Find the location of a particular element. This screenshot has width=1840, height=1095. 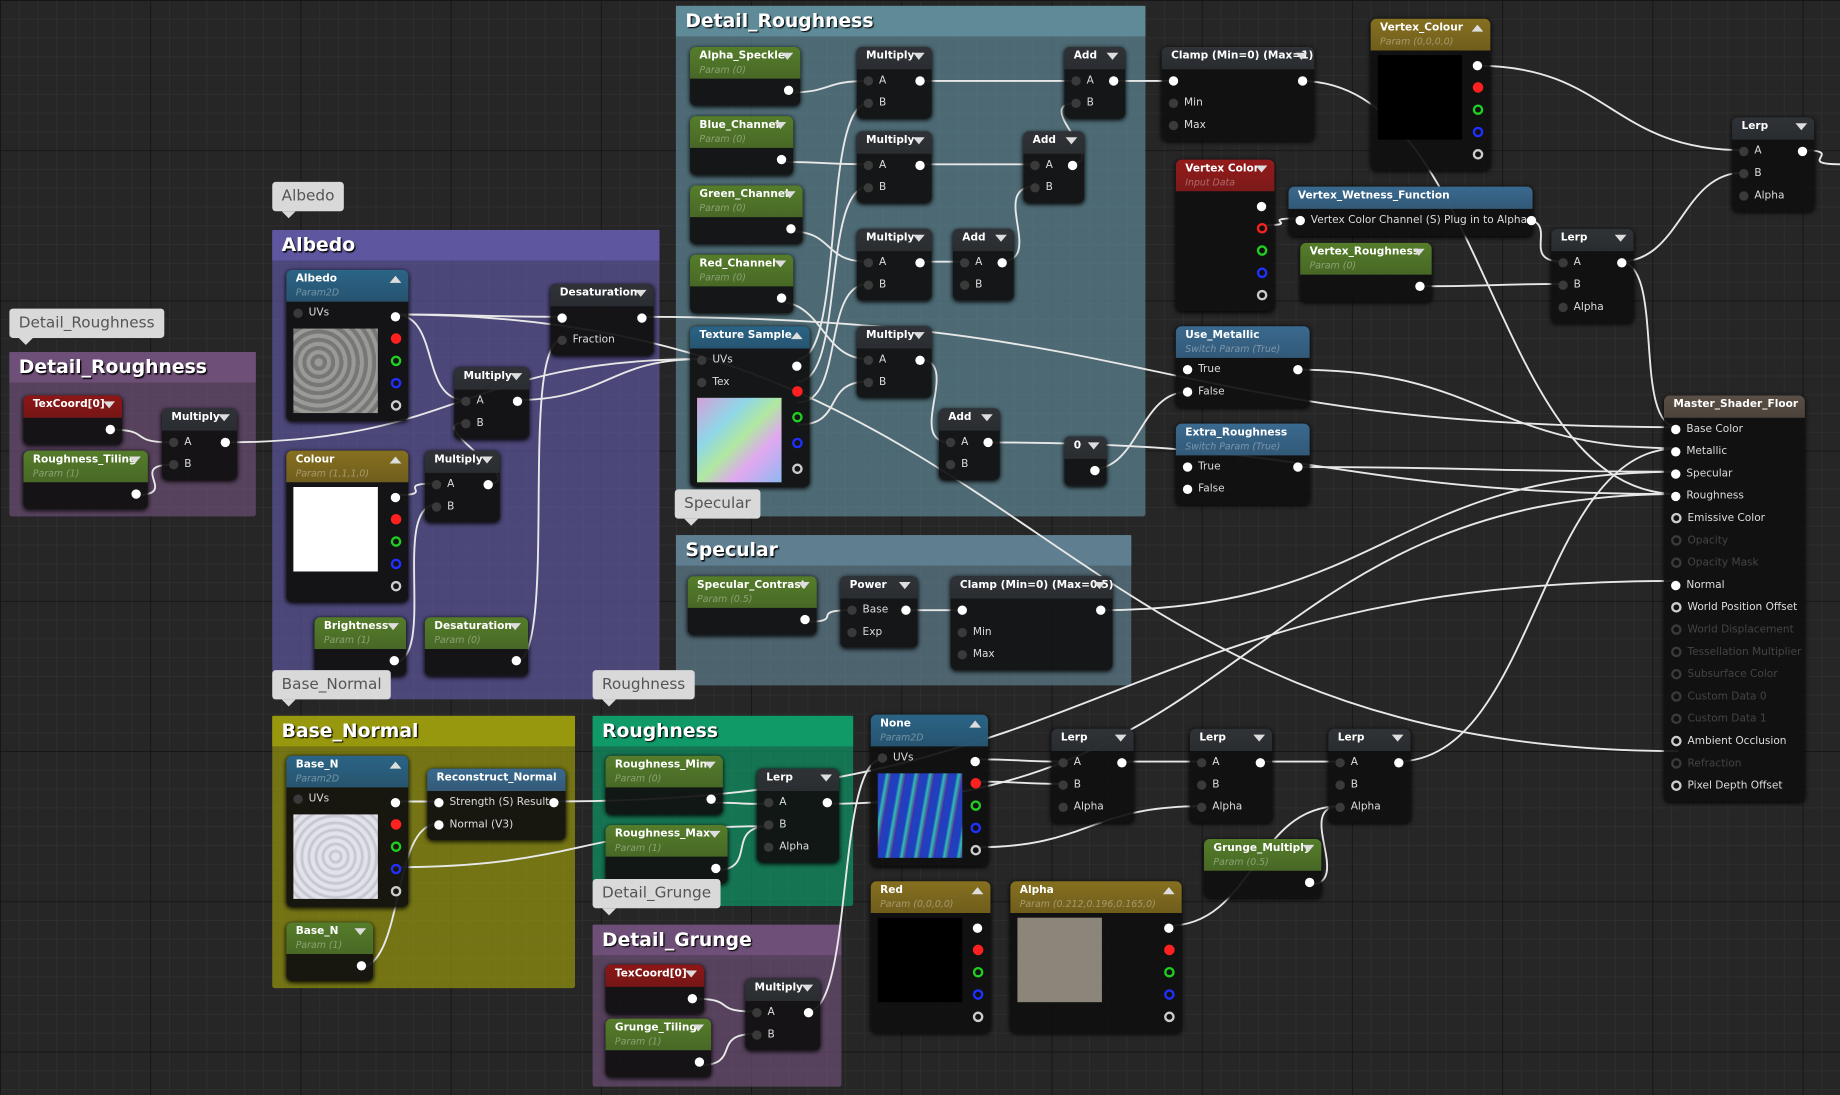

output-pin-g-icon is located at coordinates (1262, 250).